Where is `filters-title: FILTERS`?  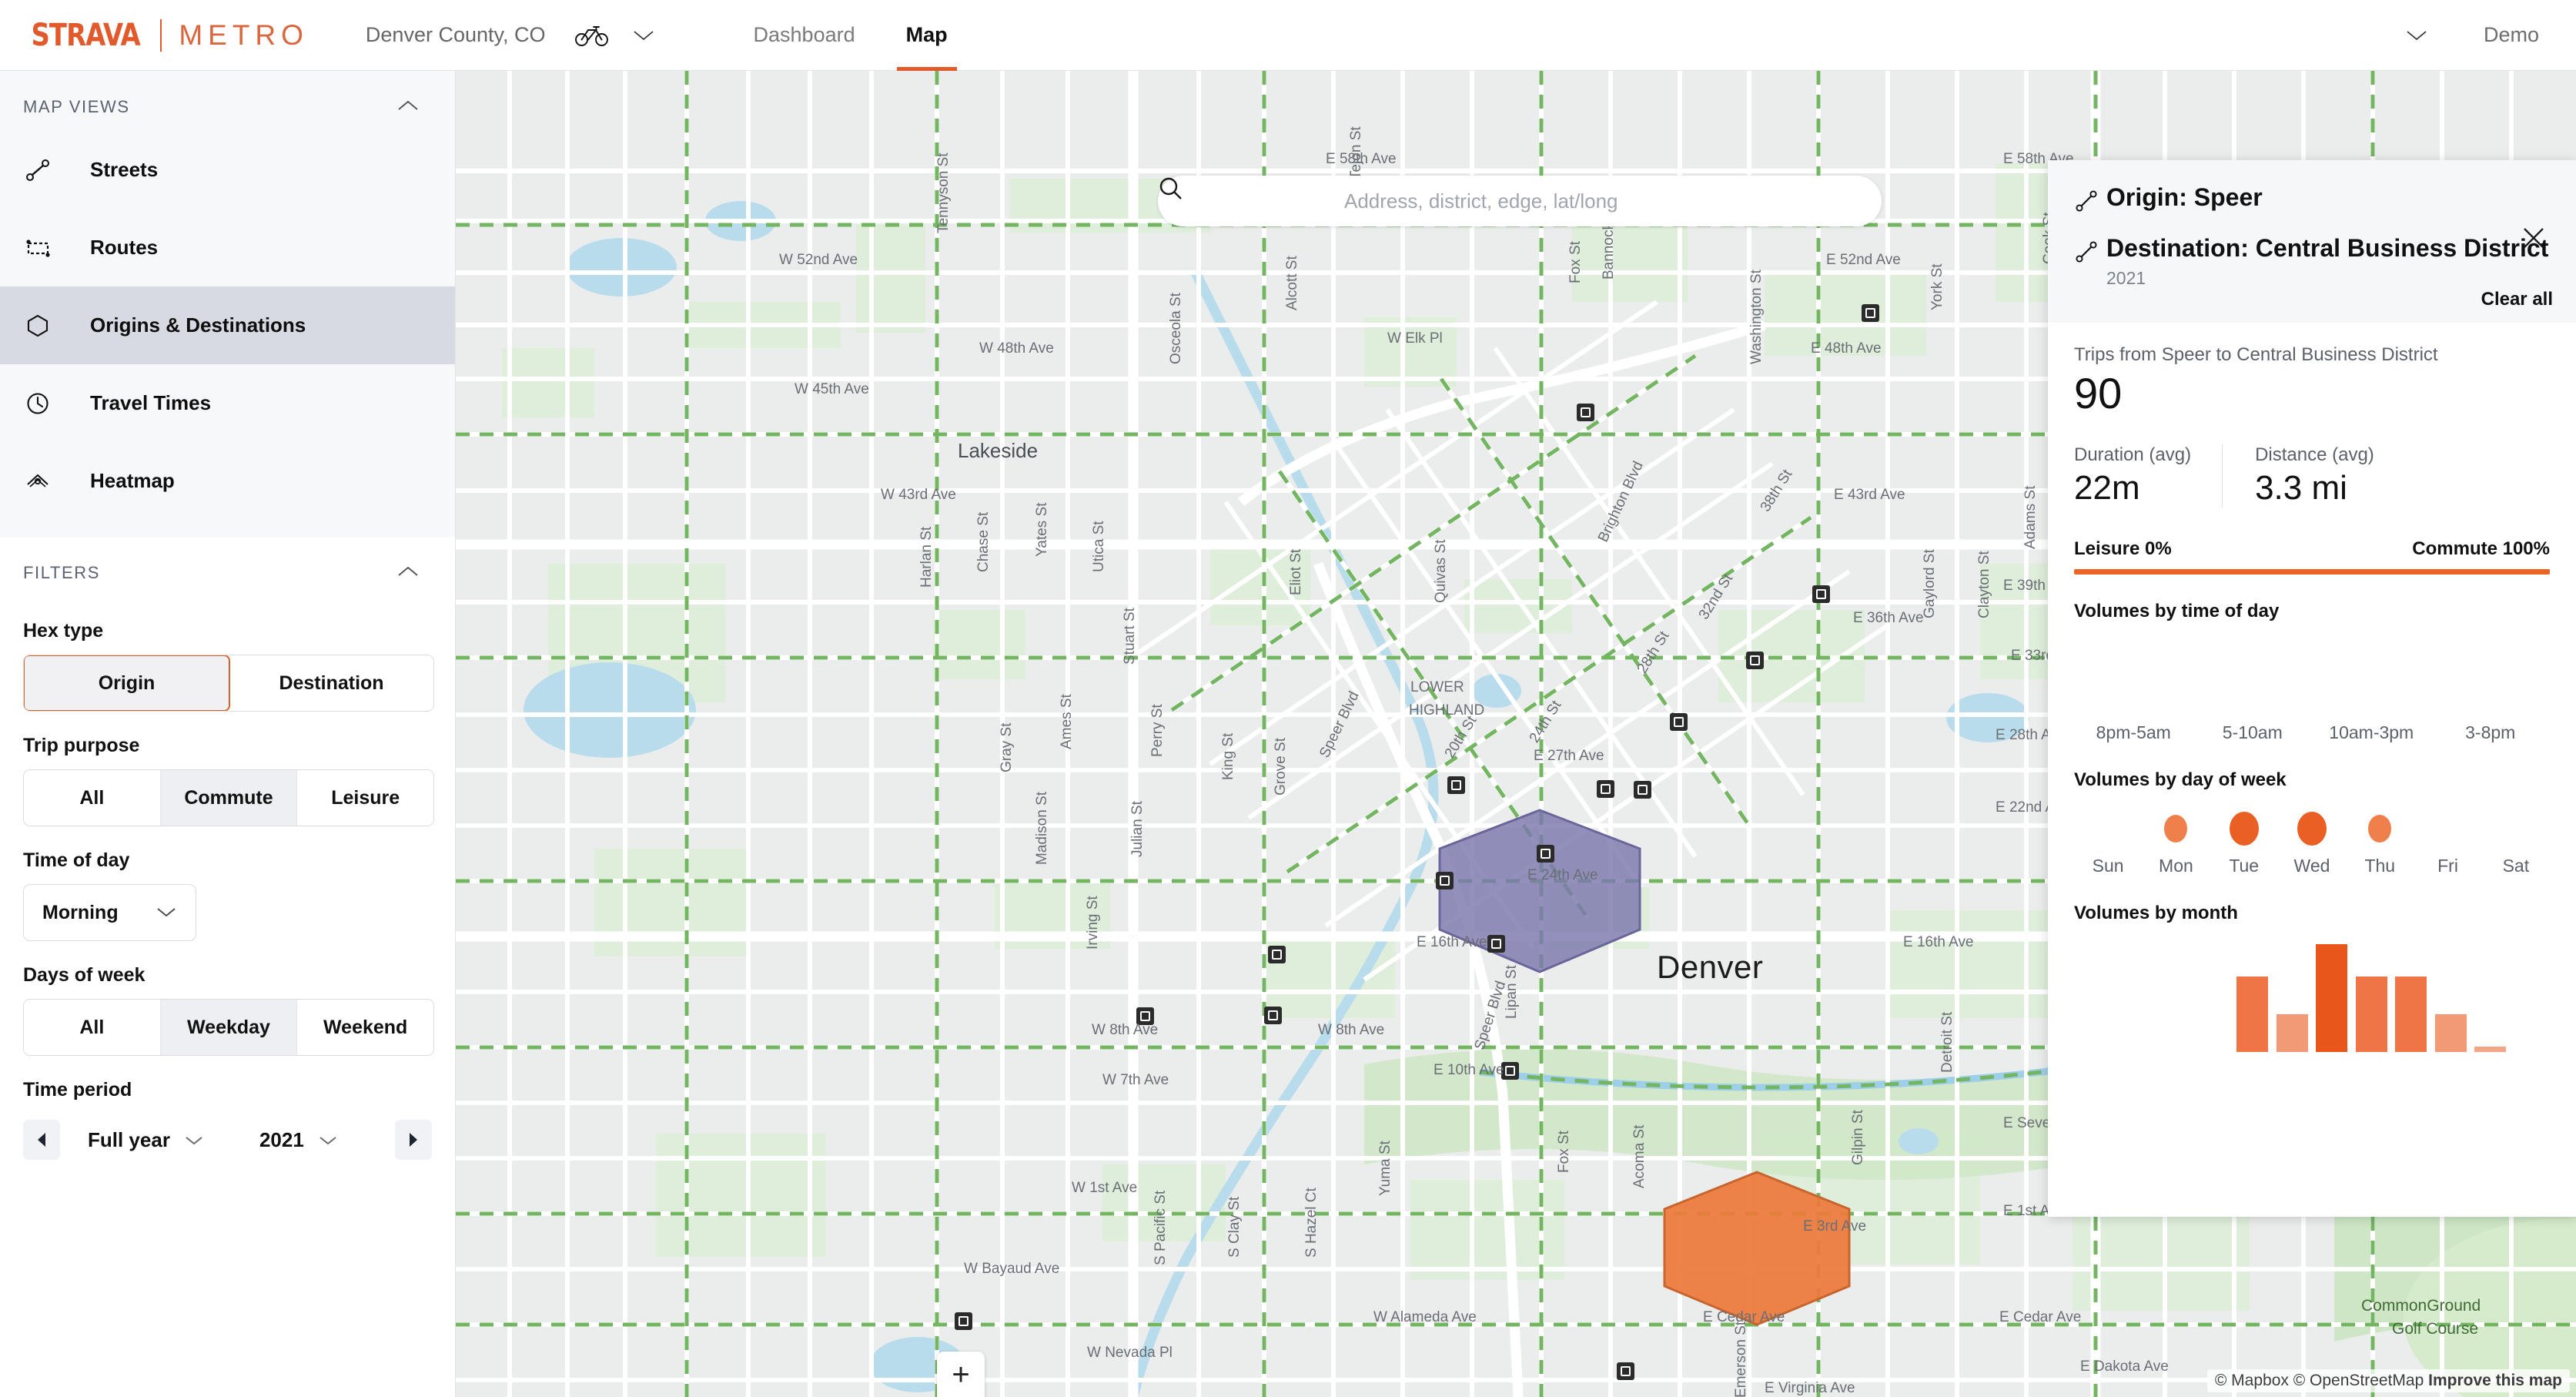
filters-title: FILTERS is located at coordinates (62, 572).